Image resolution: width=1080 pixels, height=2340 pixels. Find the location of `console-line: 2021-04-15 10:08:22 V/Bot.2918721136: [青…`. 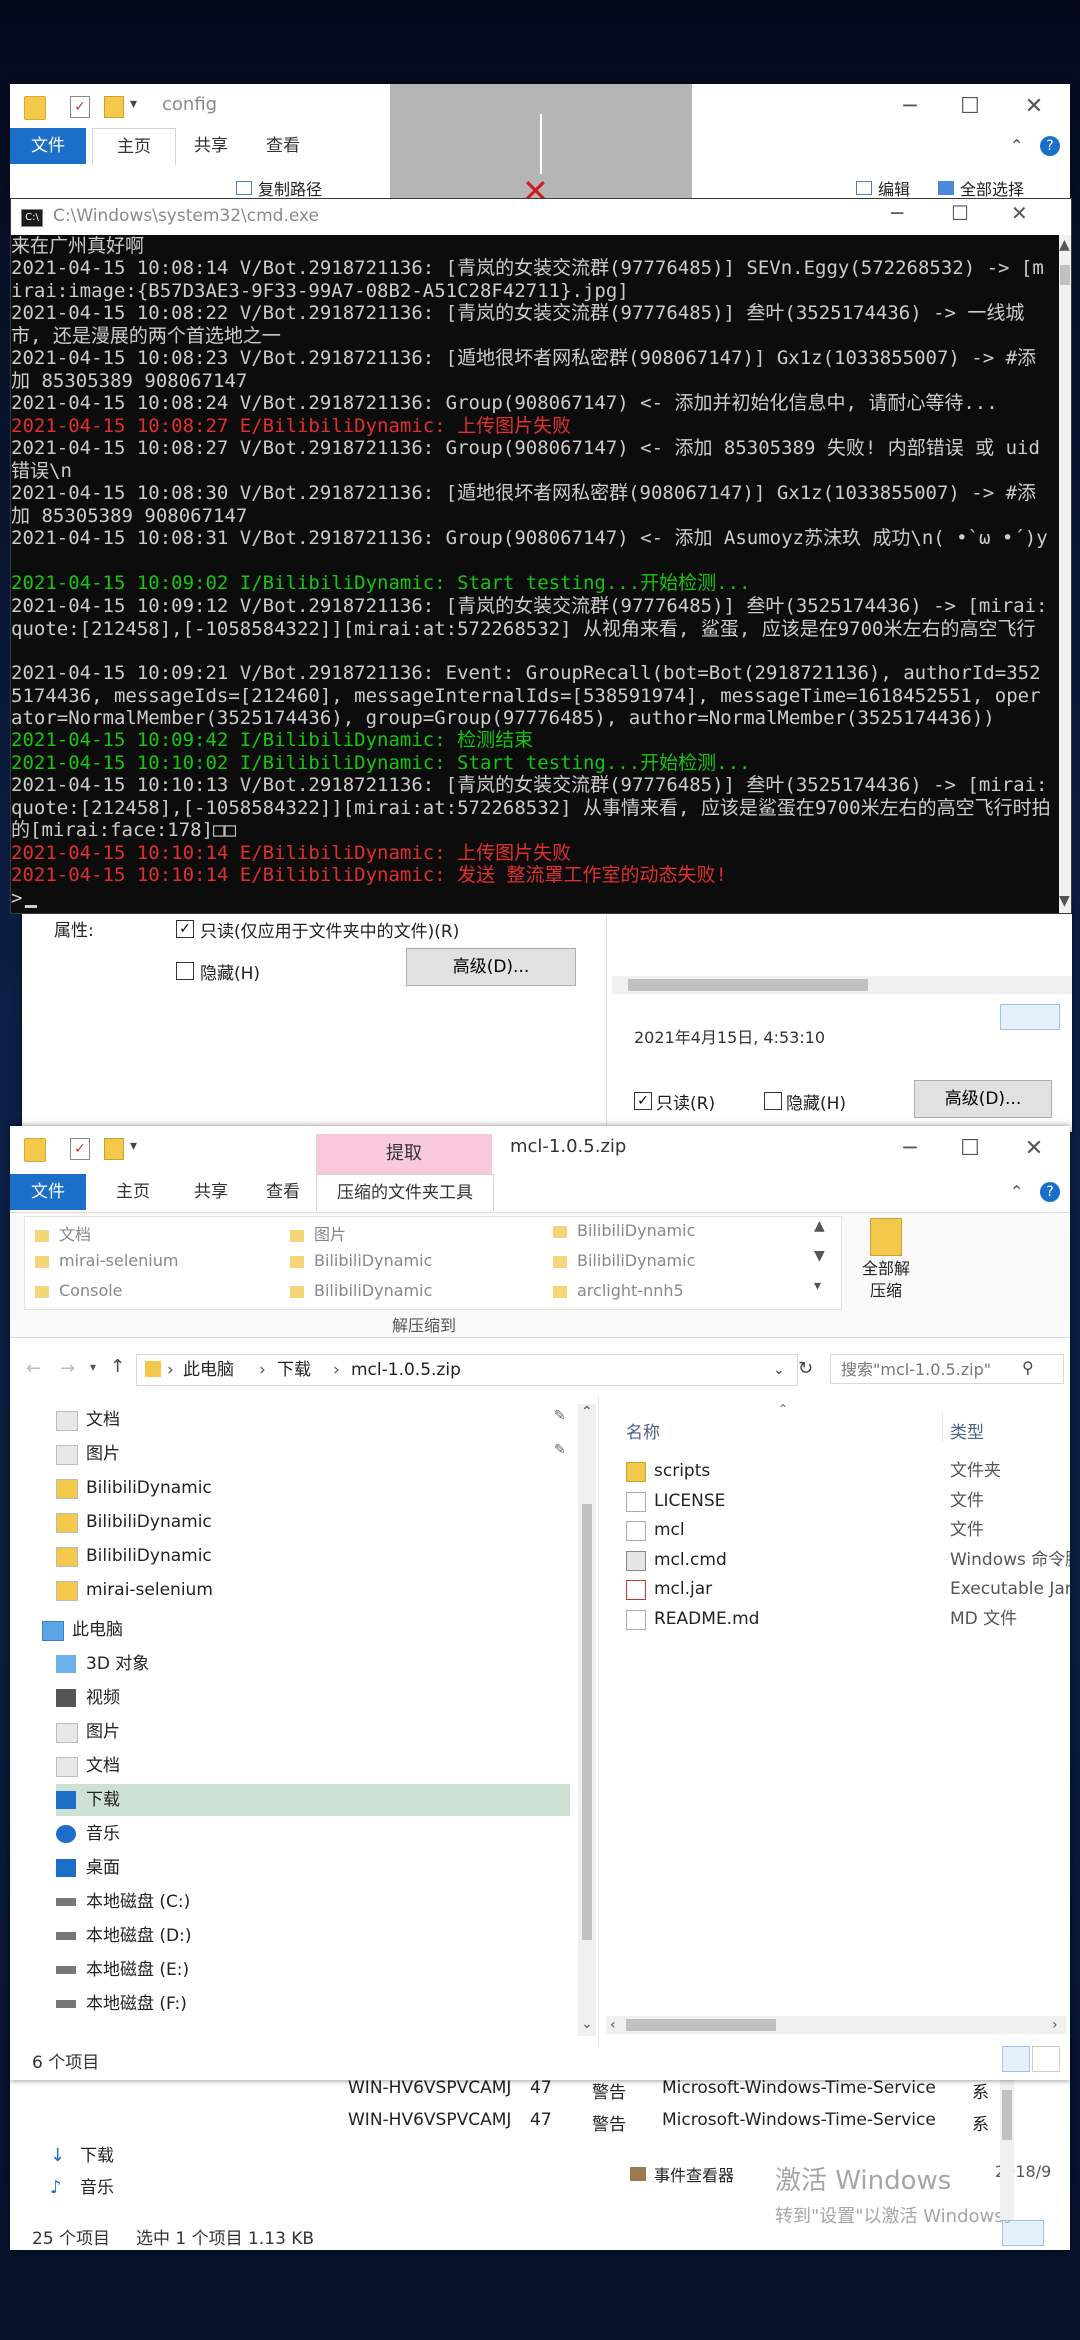

console-line: 2021-04-15 10:08:22 V/Bot.2918721136: [青… is located at coordinates (518, 324).